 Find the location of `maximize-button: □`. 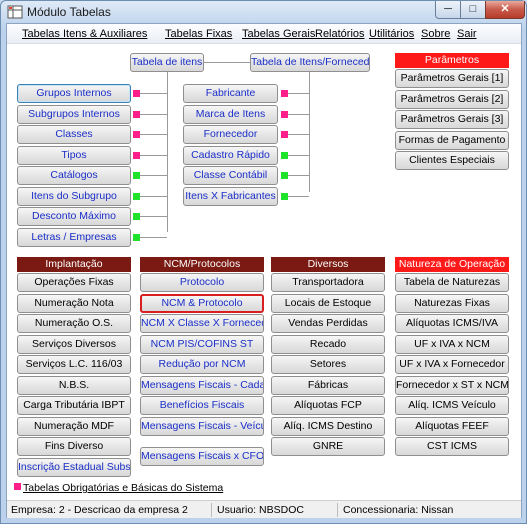

maximize-button: □ is located at coordinates (473, 10).